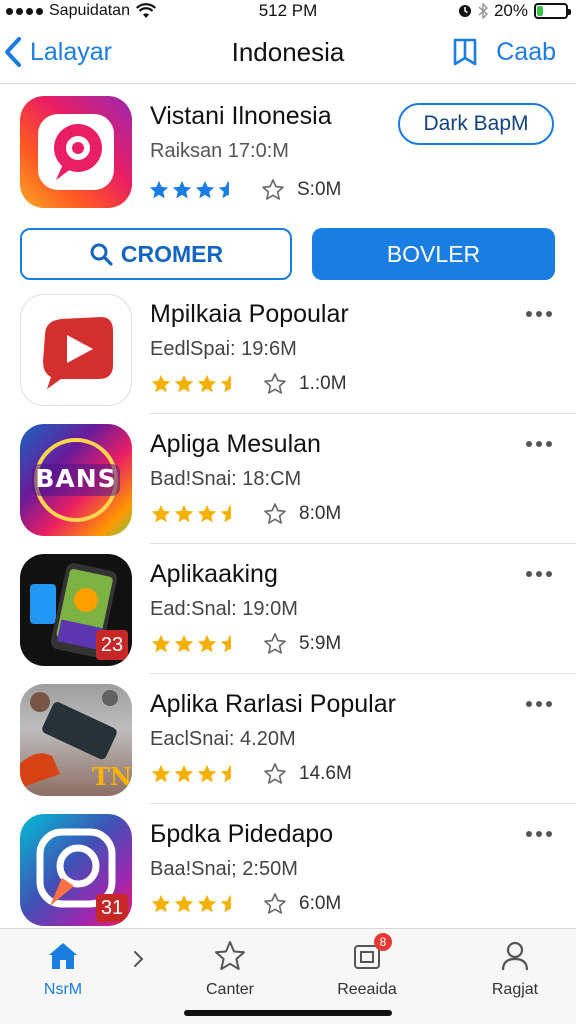  What do you see at coordinates (540, 11) in the screenshot?
I see `battery-level` at bounding box center [540, 11].